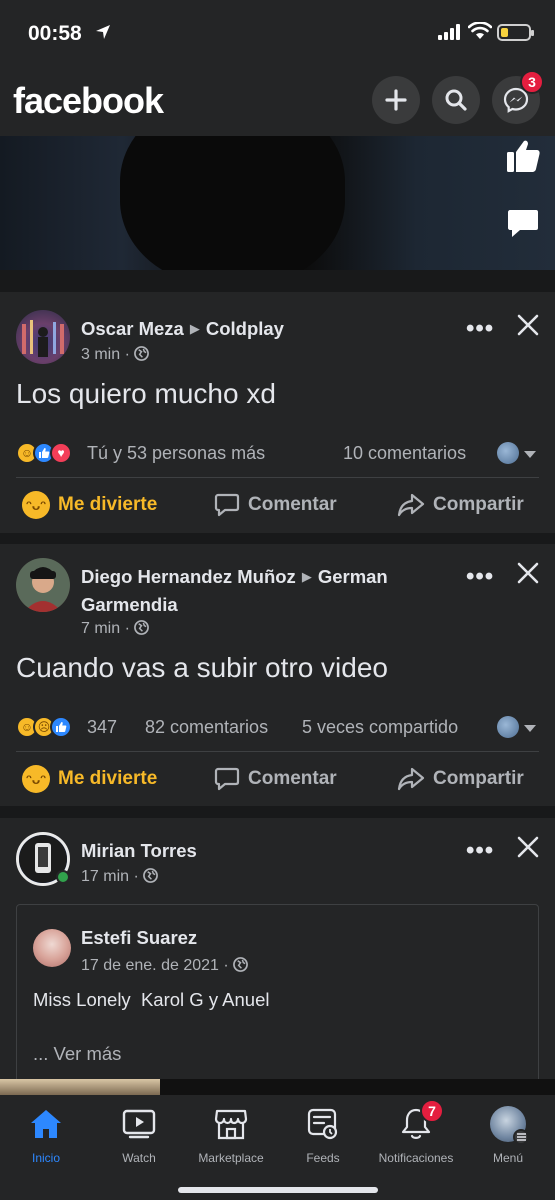  Describe the element at coordinates (103, 32) in the screenshot. I see `location-arrow-icon` at that location.